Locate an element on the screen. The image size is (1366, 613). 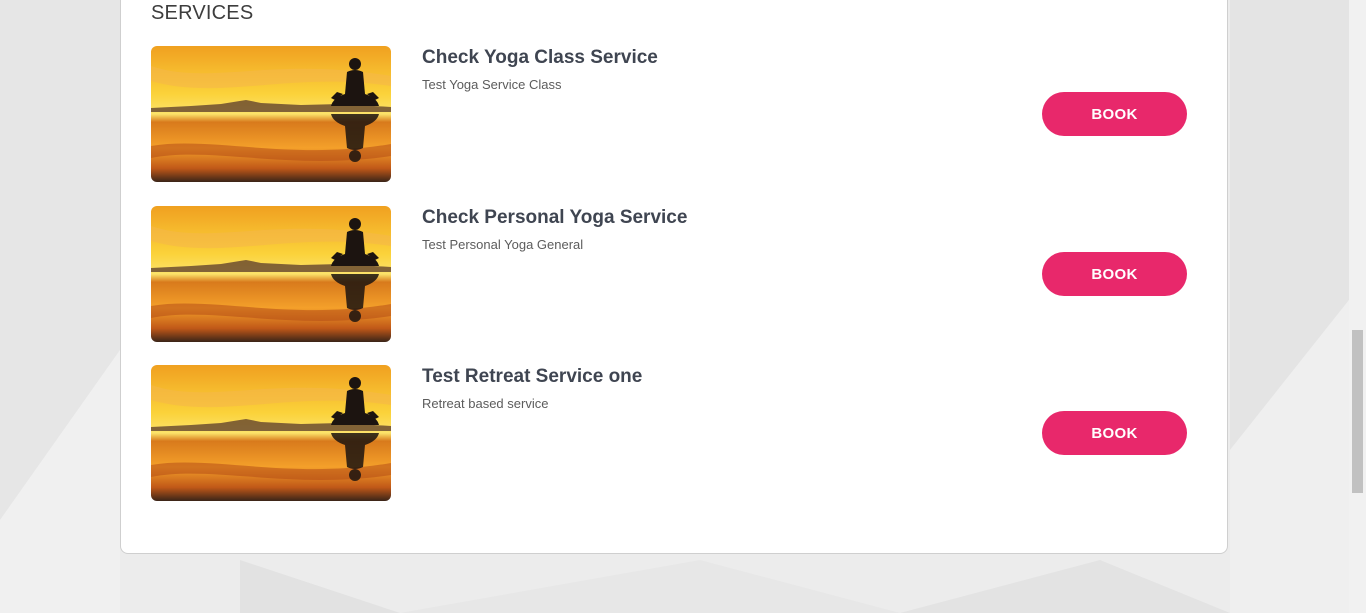
service-title: Check Personal Yoga Service is located at coordinates (555, 217).